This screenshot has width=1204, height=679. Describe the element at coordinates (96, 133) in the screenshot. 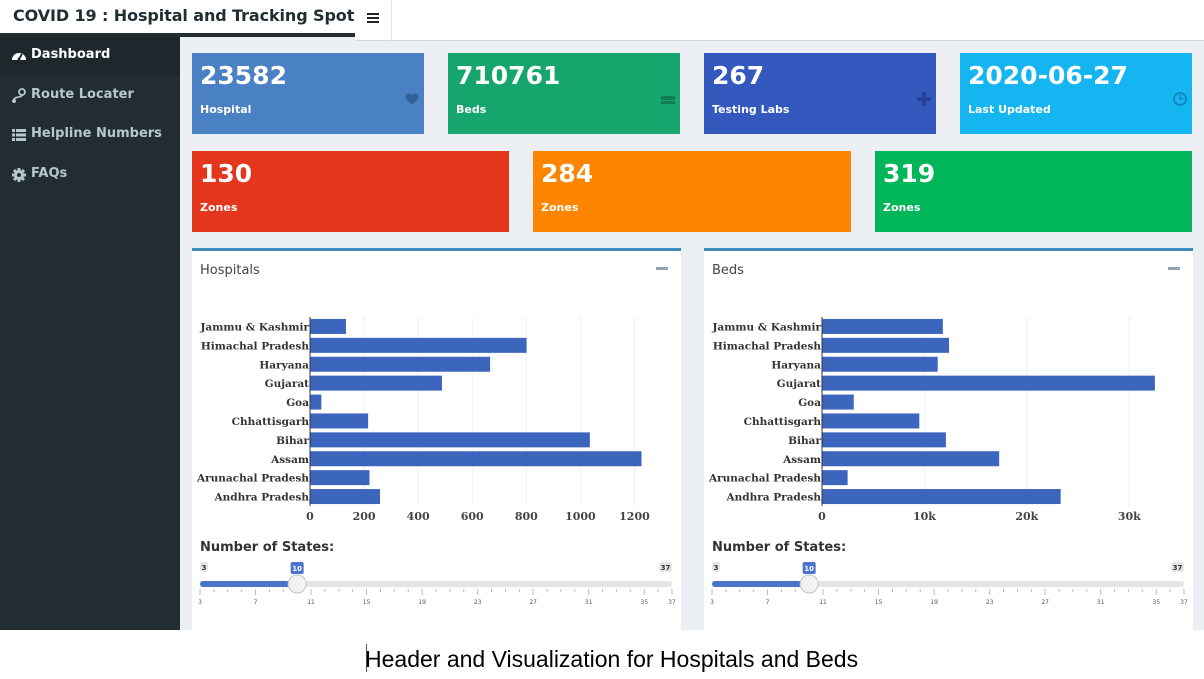

I see `sidebar-item-label: Helpline Numbers` at that location.